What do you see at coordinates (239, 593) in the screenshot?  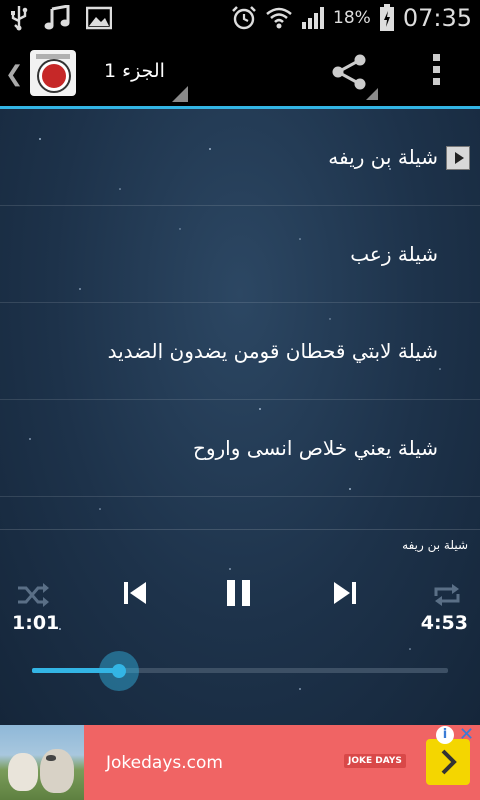 I see `pause-icon` at bounding box center [239, 593].